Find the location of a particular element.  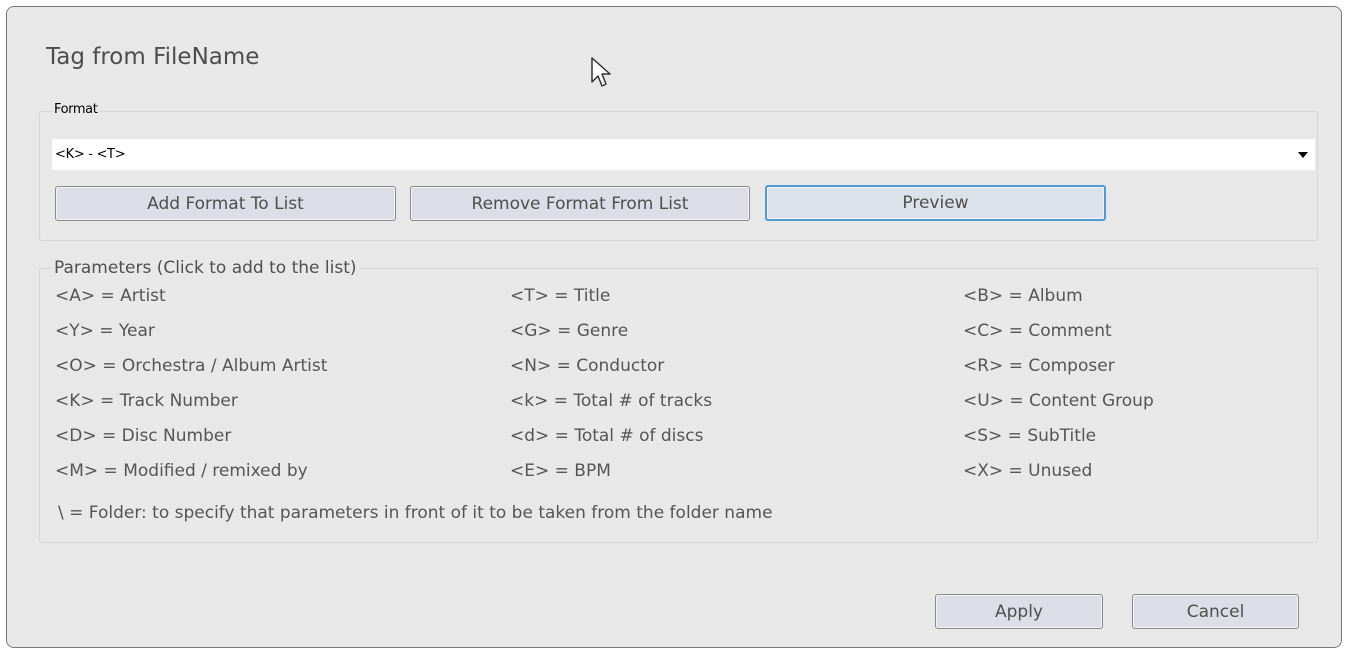

parameter-composer: <R> = Composer is located at coordinates (1039, 366).